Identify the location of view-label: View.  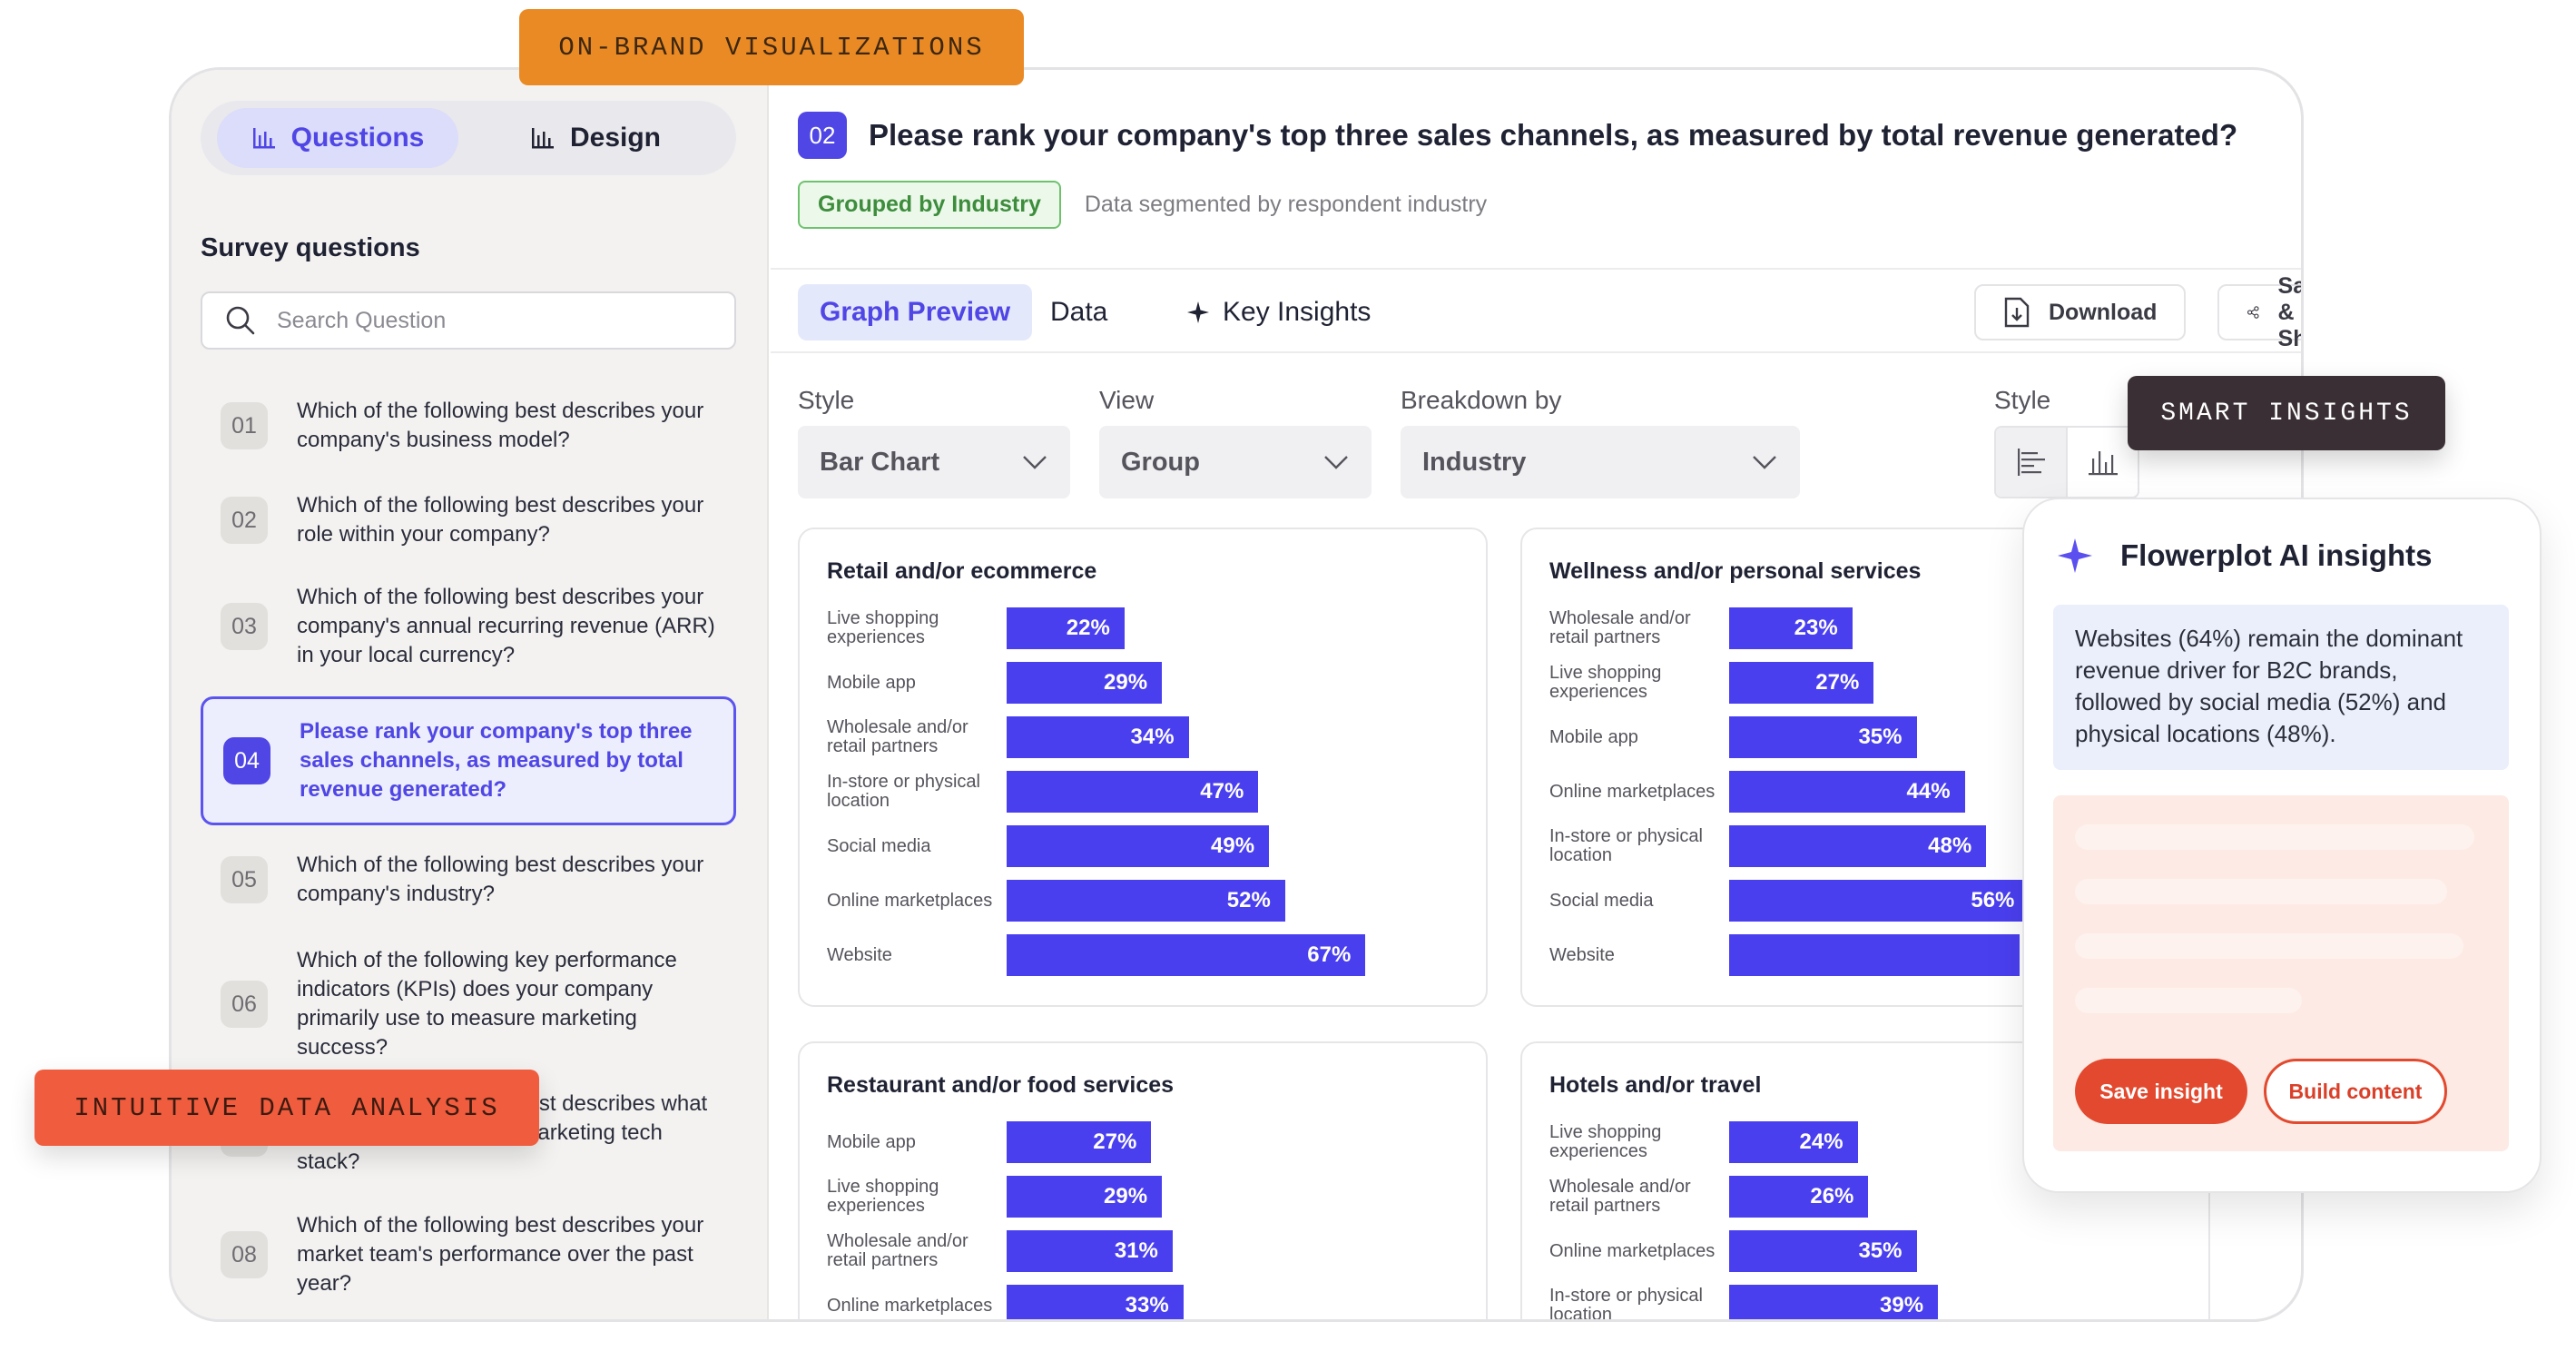
(1127, 400).